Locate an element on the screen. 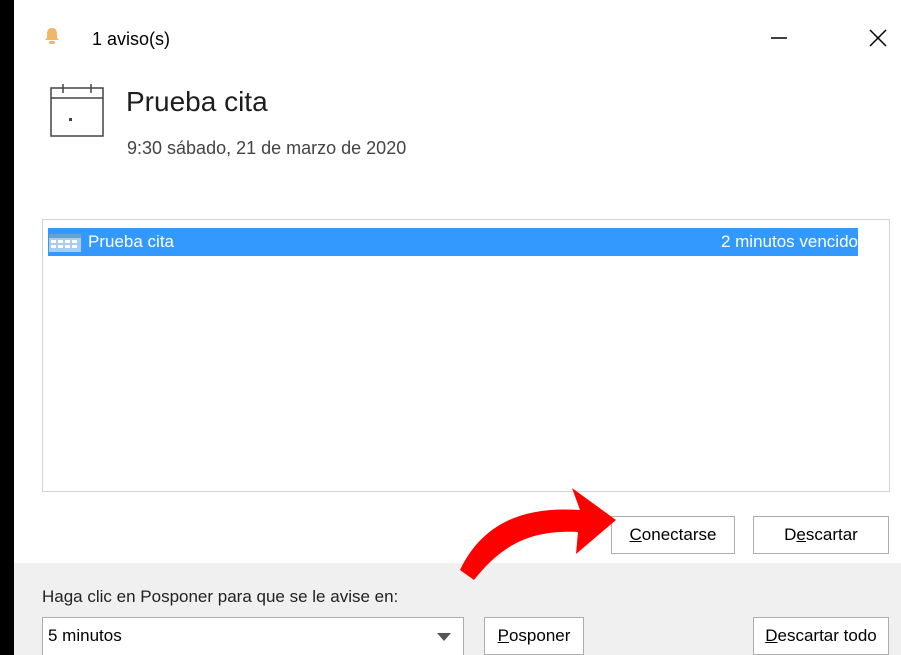  dismiss-all-label: escartar todo is located at coordinates (827, 635).